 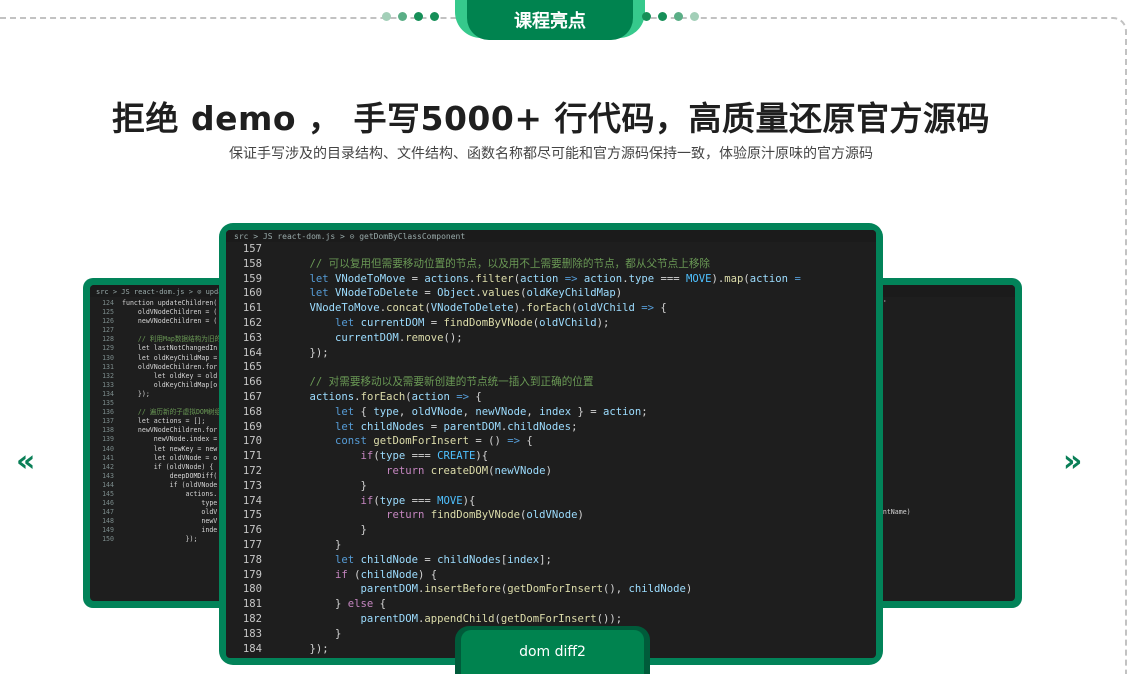 I want to click on code-line: 176 }, so click(x=551, y=530).